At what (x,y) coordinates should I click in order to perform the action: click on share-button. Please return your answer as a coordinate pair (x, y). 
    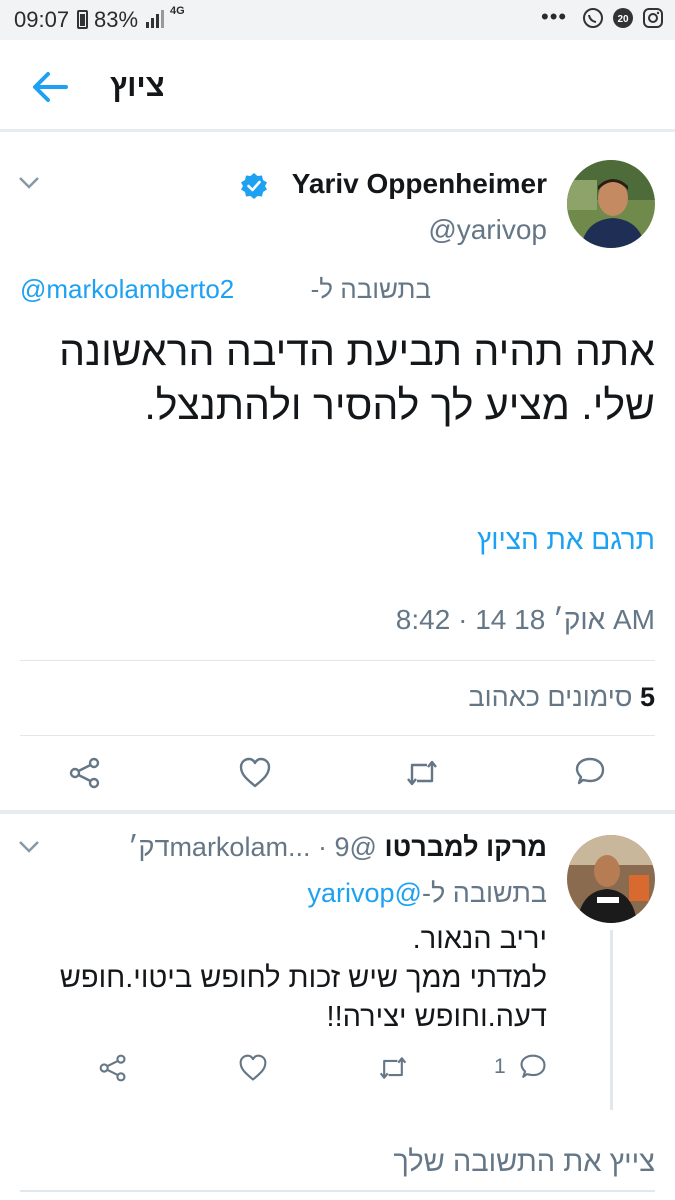
    Looking at the image, I should click on (85, 773).